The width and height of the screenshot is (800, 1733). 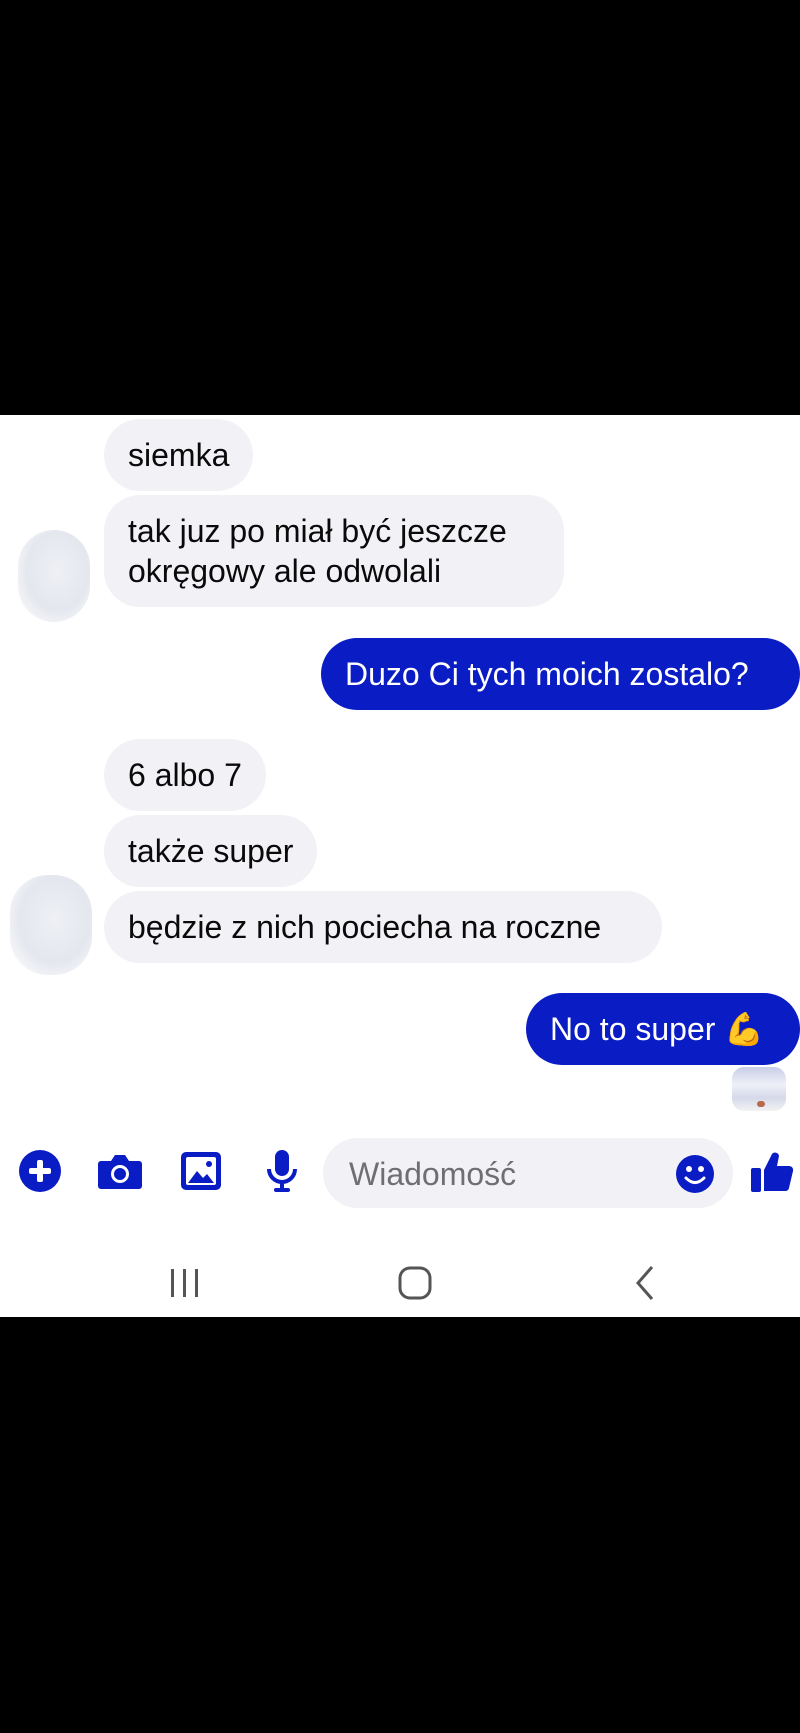 I want to click on message-incoming: siemka, so click(x=179, y=455).